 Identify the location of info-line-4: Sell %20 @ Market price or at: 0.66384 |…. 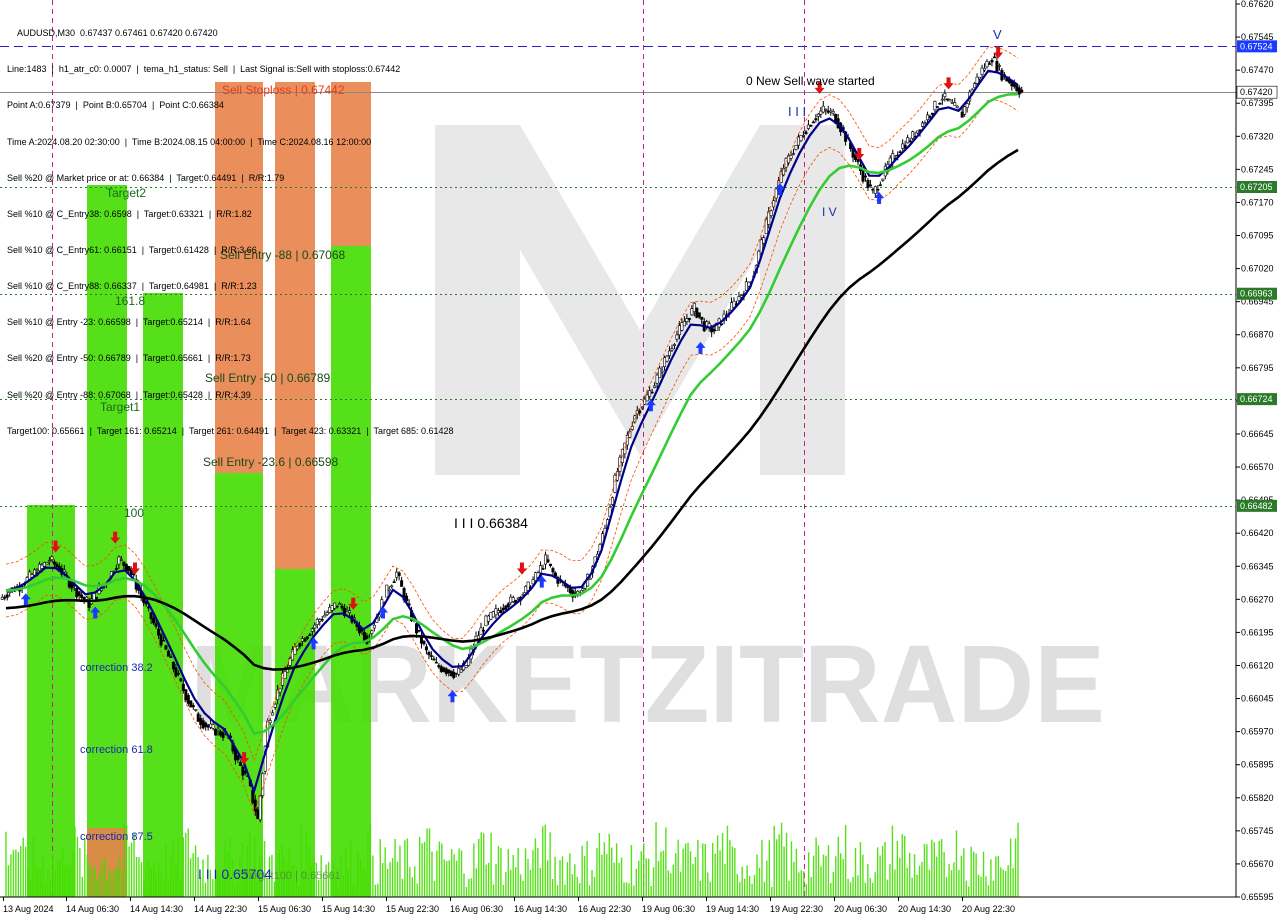
(146, 177).